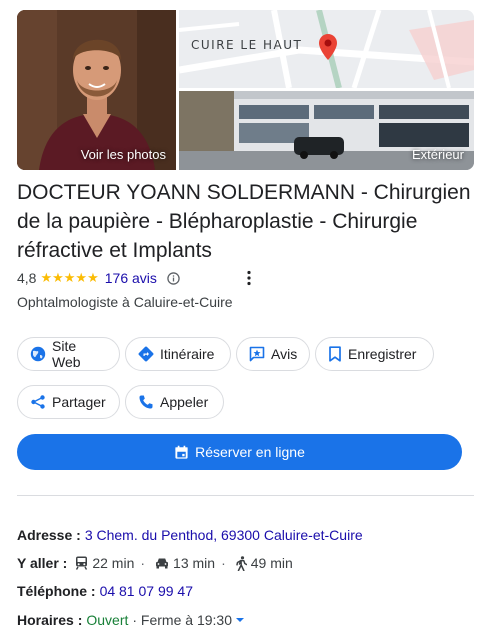 The width and height of the screenshot is (497, 634). I want to click on closing-time: · Ferme à 19:30, so click(182, 620).